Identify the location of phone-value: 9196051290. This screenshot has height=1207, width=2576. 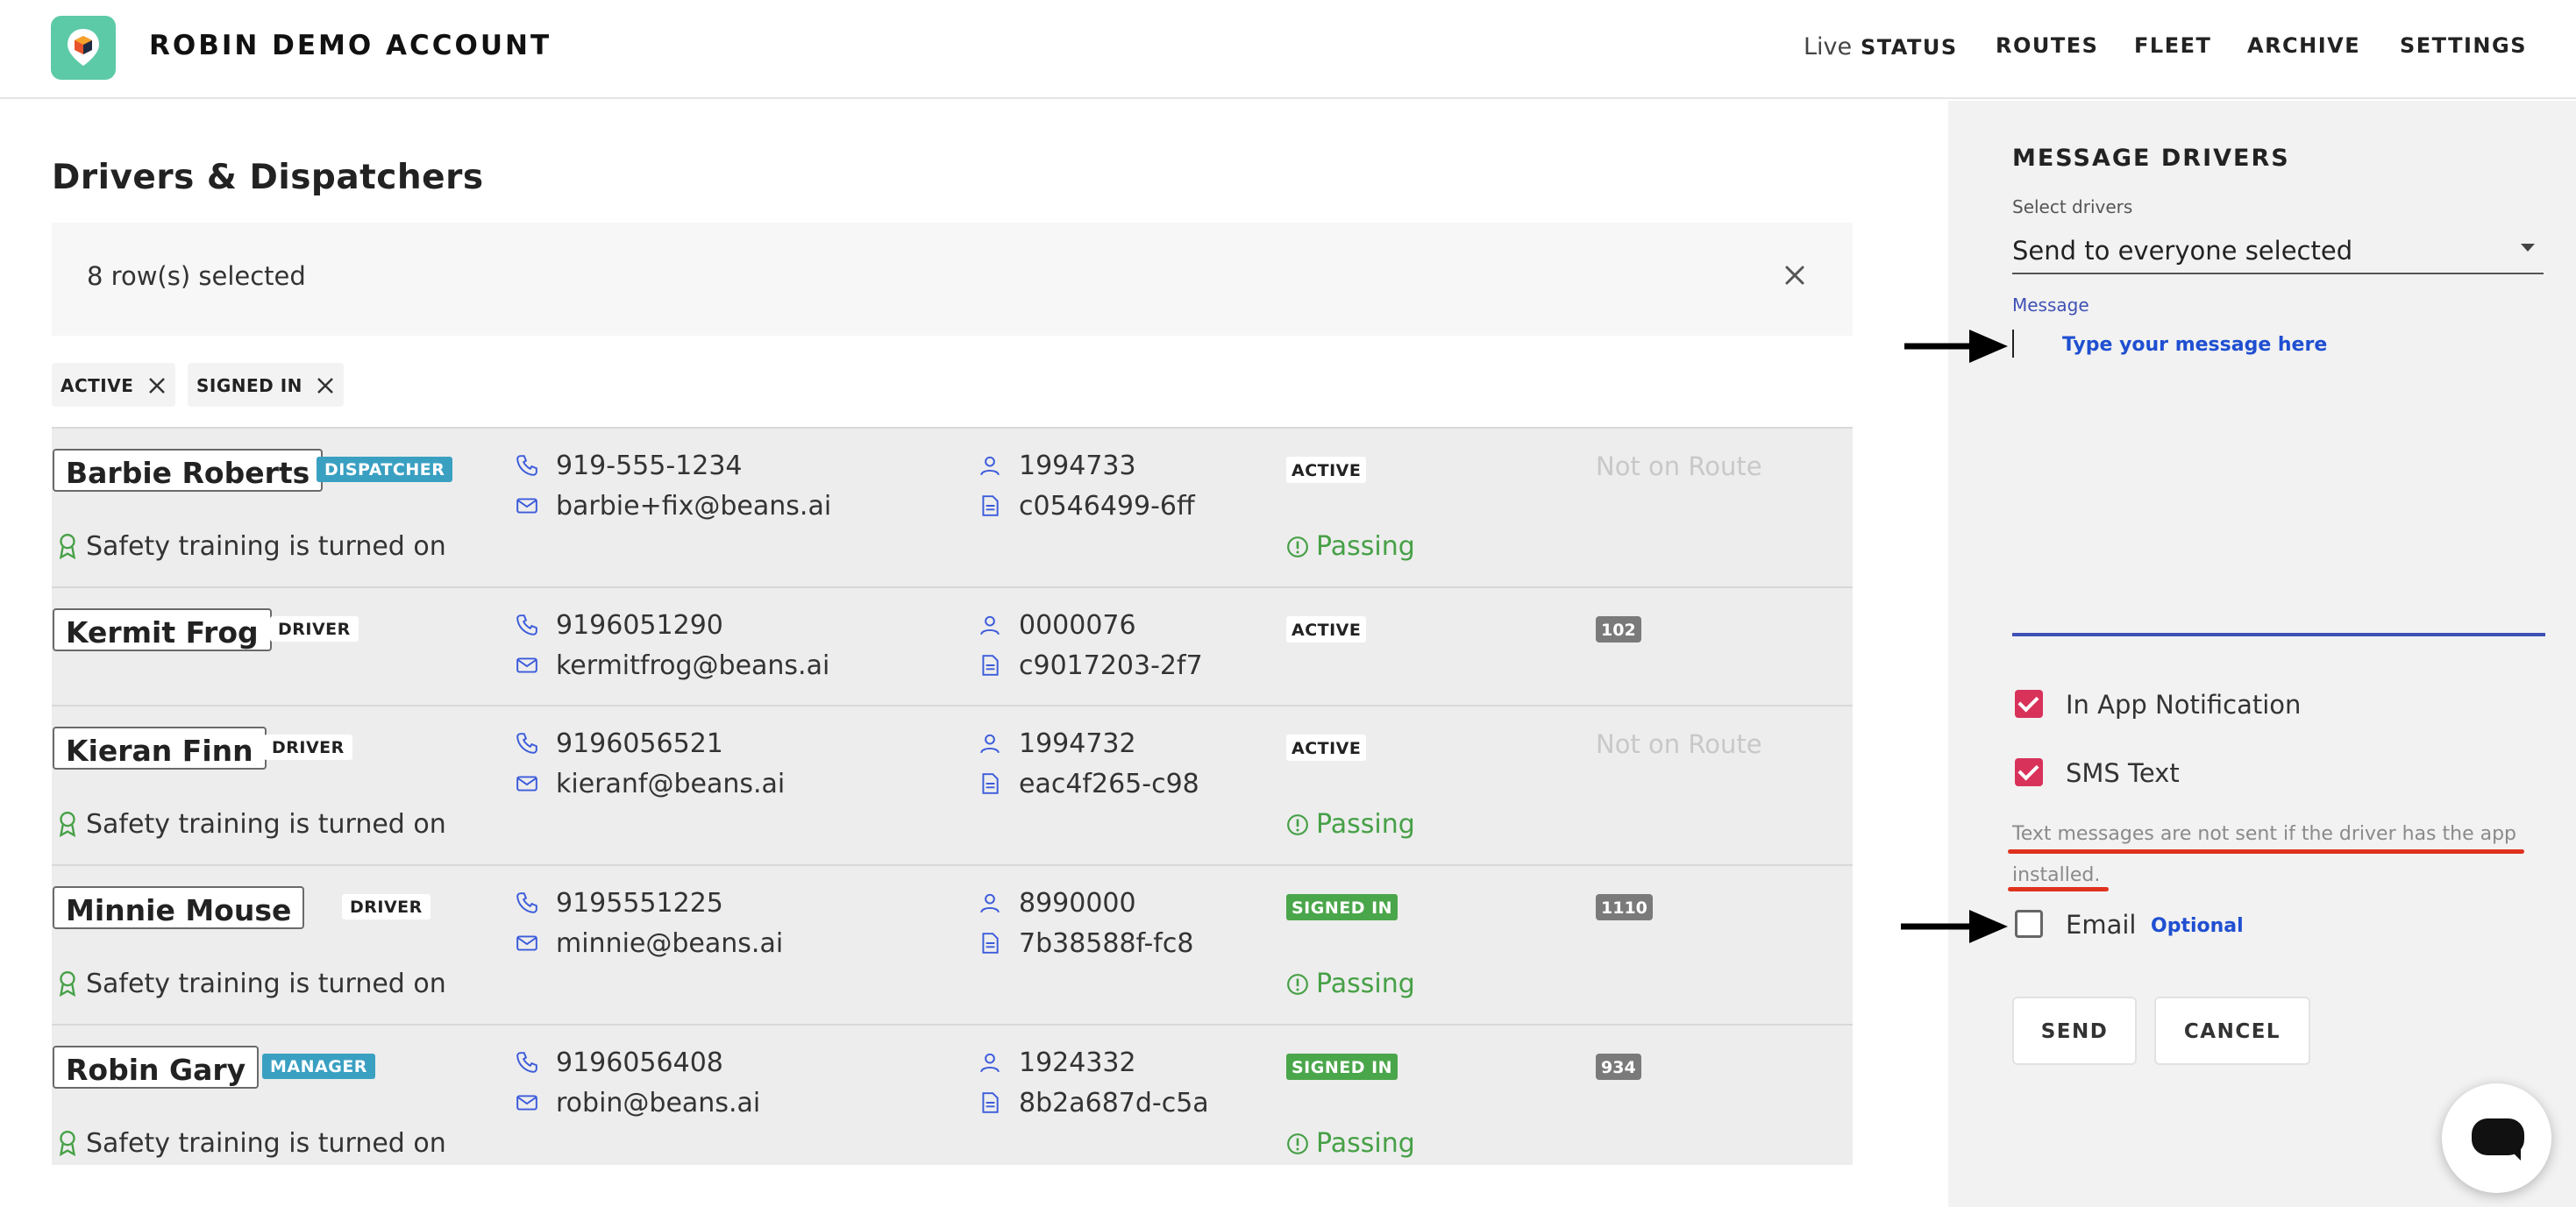
(639, 625).